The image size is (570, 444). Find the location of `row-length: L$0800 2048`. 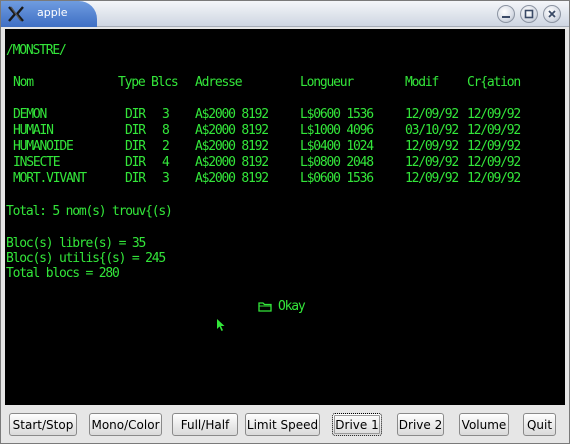

row-length: L$0800 2048 is located at coordinates (337, 162).